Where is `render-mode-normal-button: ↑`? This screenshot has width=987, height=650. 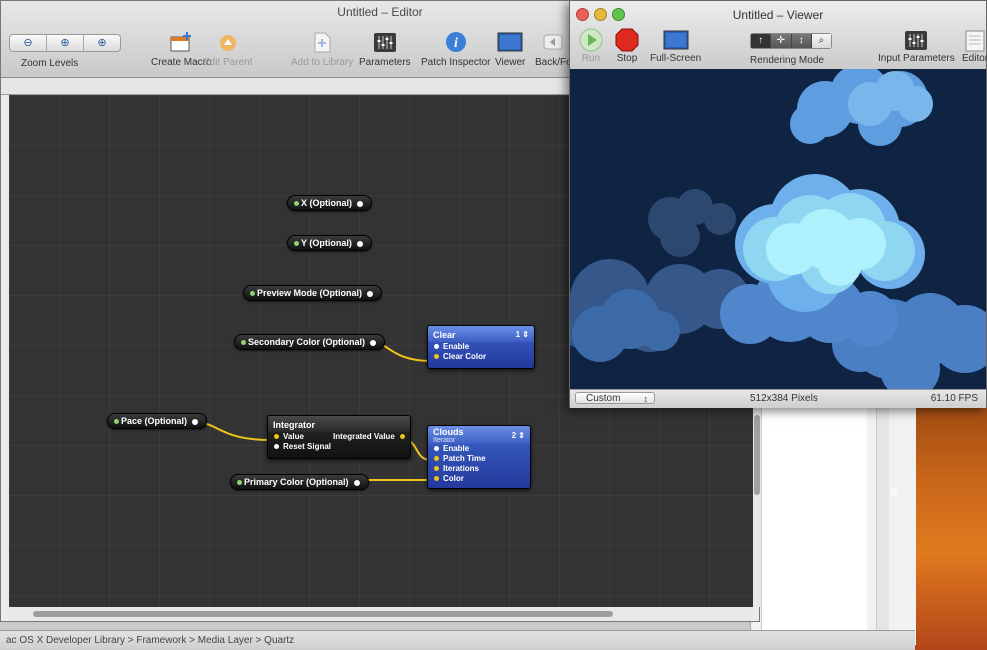
render-mode-normal-button: ↑ is located at coordinates (761, 41).